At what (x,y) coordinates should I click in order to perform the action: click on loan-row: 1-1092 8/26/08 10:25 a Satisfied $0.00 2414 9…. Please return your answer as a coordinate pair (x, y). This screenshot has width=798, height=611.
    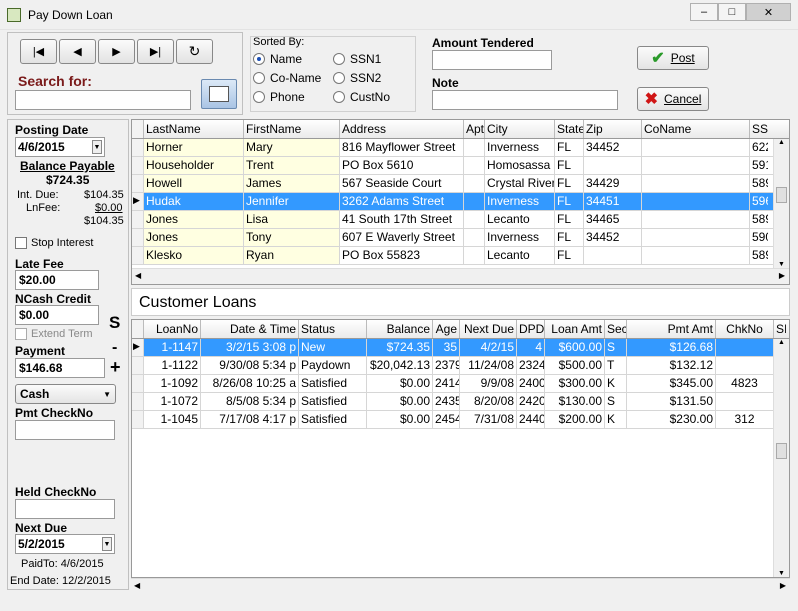
    Looking at the image, I should click on (460, 384).